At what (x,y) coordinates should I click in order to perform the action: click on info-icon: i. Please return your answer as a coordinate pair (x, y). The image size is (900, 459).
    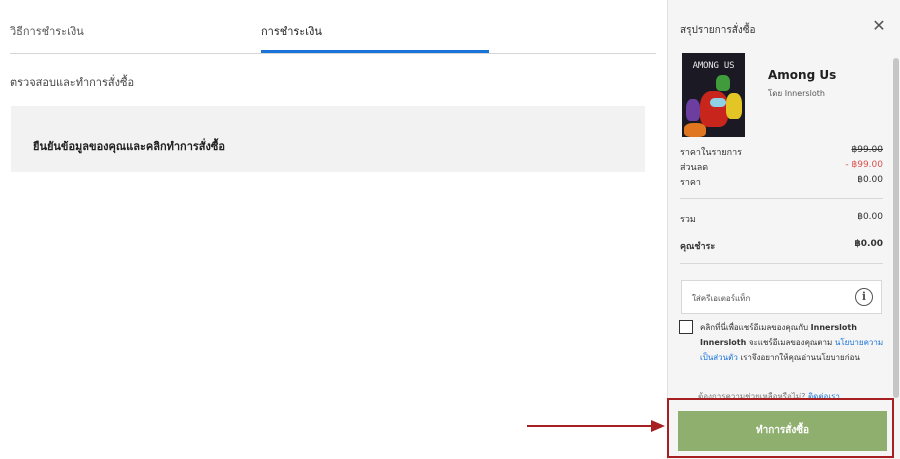
    Looking at the image, I should click on (864, 297).